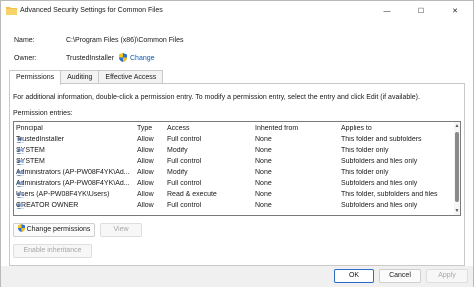  I want to click on tab-strip: Permissions Auditing Effective Access, so click(86, 77).